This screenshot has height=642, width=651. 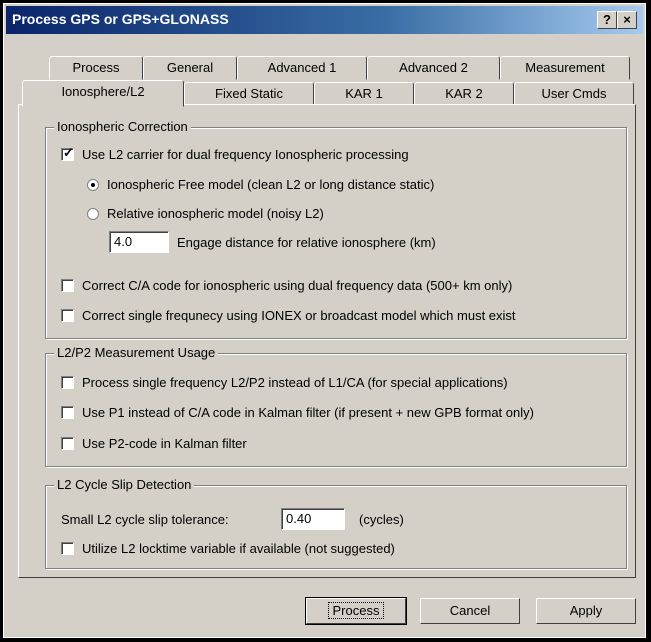 I want to click on radio-unselected, so click(x=93, y=214).